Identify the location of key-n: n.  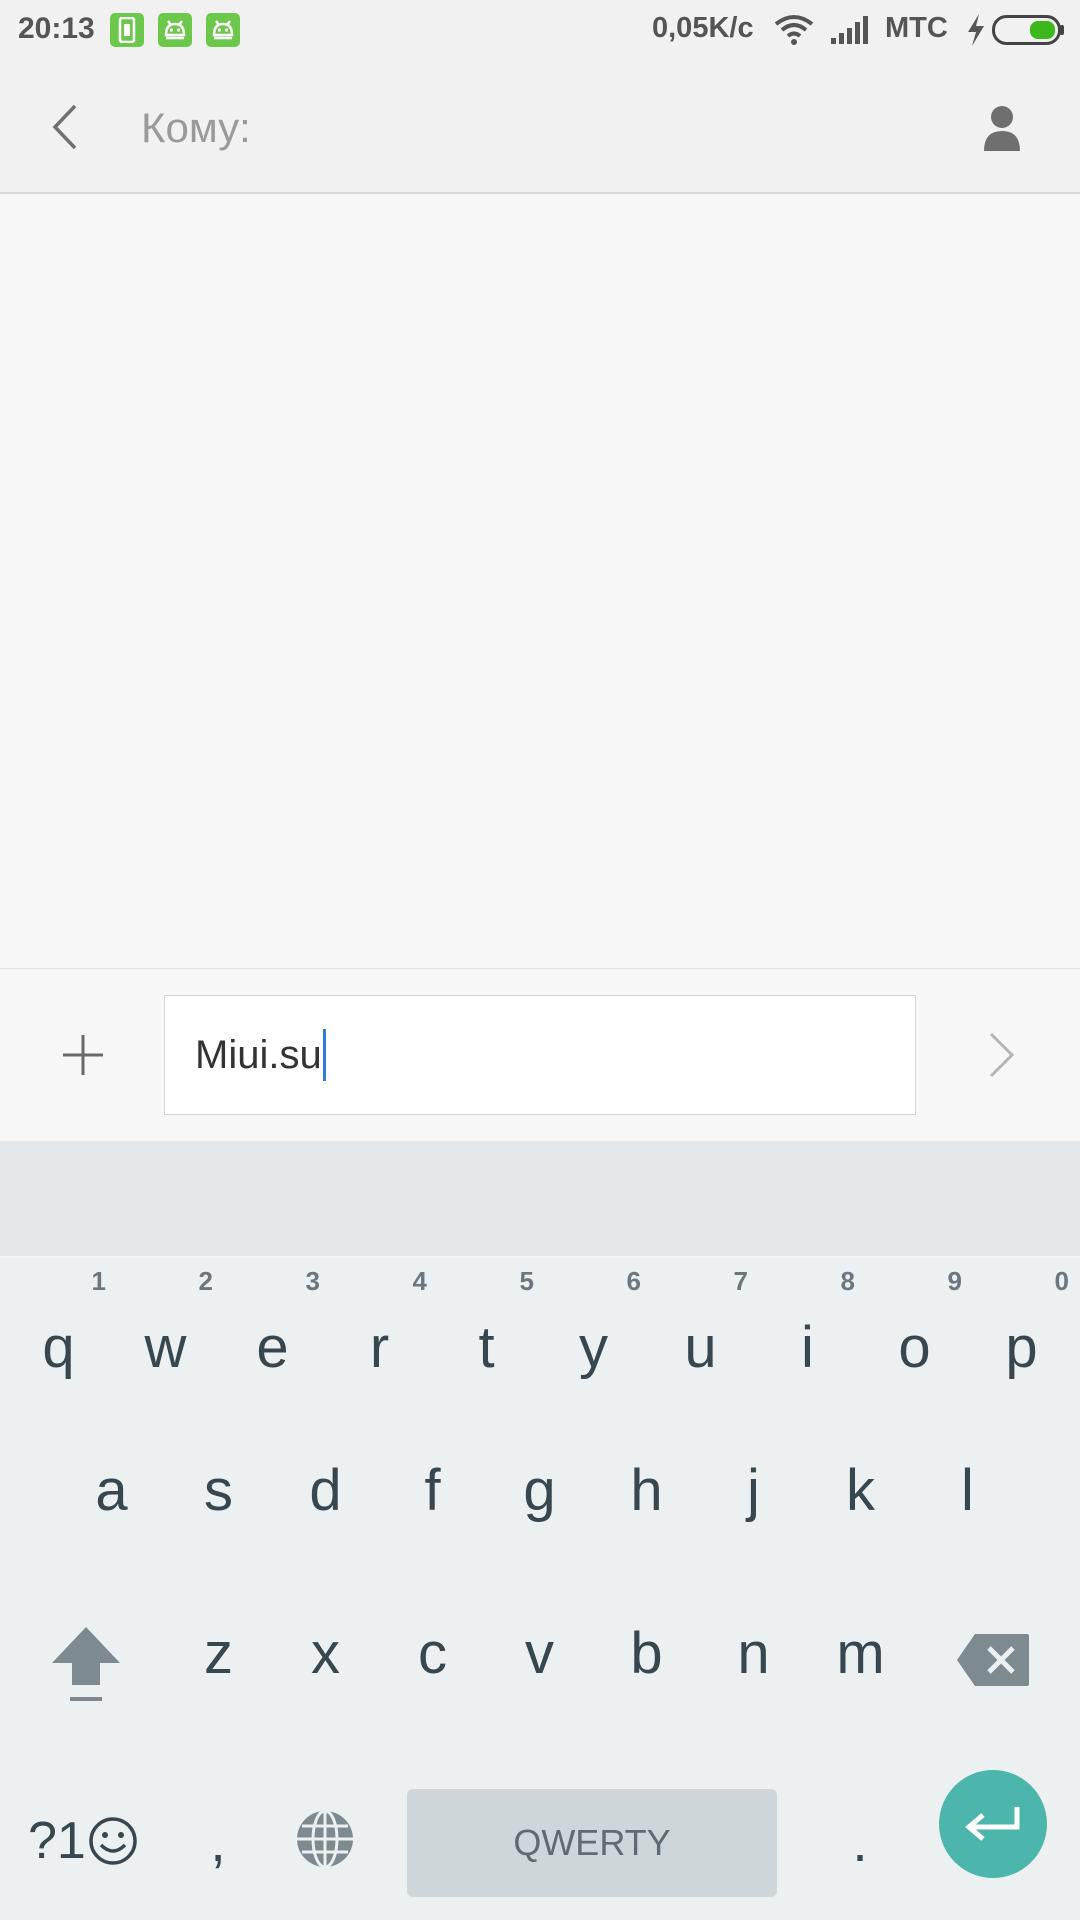
(753, 1653).